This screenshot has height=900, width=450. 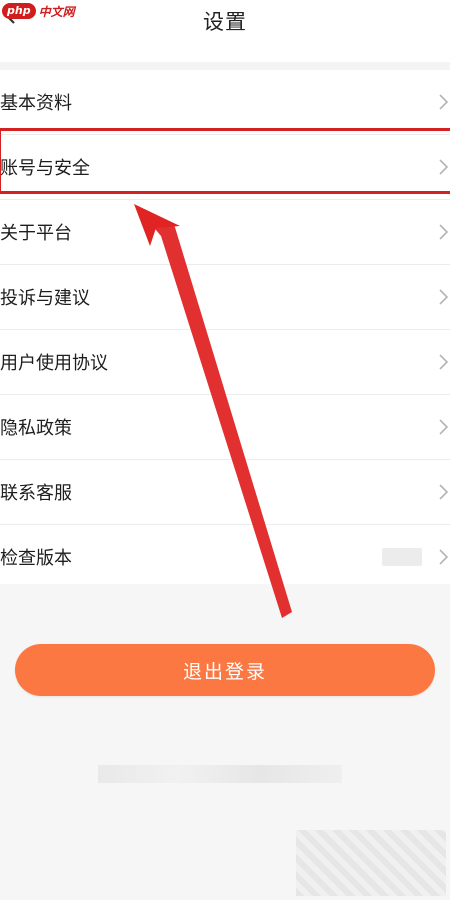 I want to click on menu-item-label: 账号与安全, so click(x=45, y=168).